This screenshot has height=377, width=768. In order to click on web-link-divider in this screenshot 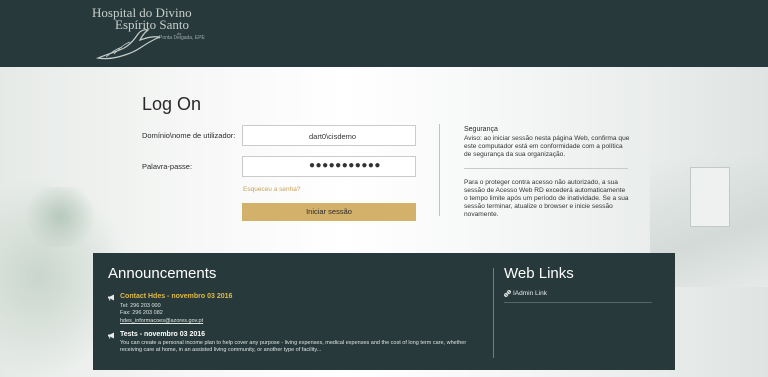, I will do `click(578, 302)`.